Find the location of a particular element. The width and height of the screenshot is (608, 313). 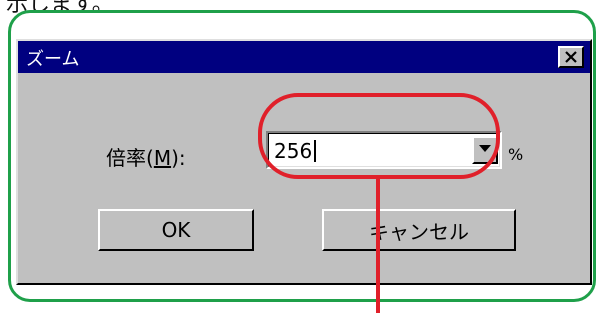

close-button is located at coordinates (571, 57).